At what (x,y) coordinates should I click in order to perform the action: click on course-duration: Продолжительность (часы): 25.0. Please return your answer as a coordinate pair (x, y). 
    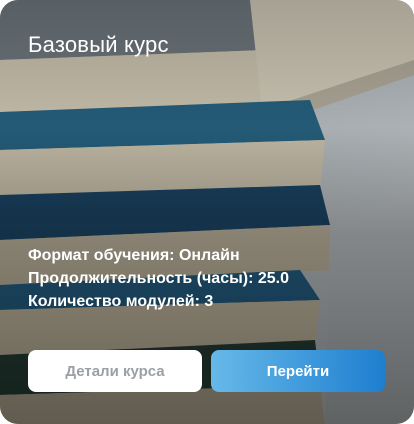
    Looking at the image, I should click on (159, 278).